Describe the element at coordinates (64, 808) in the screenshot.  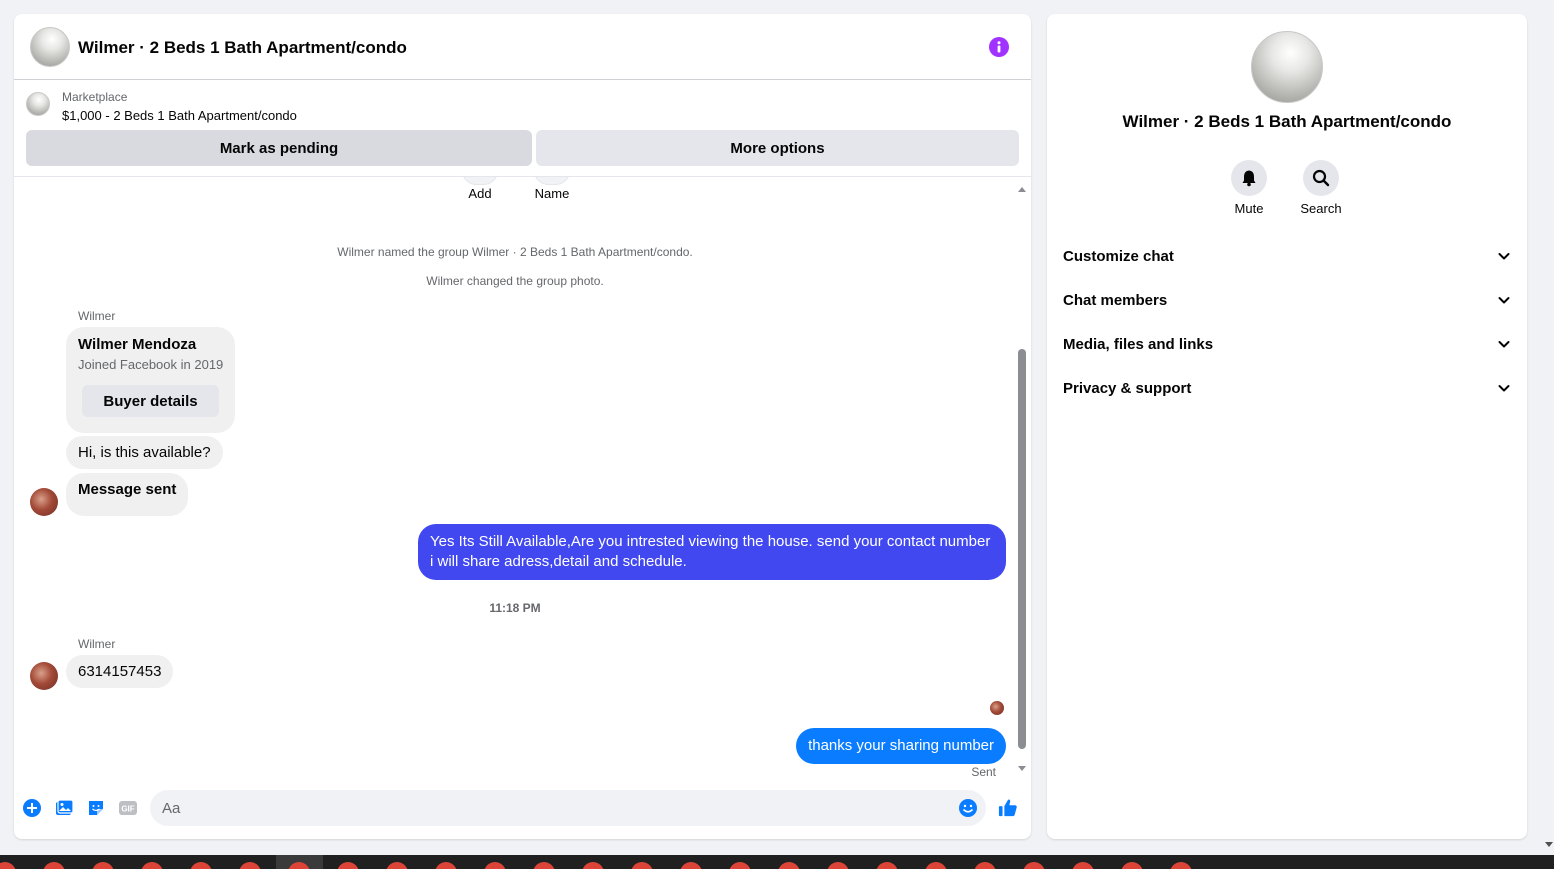
I see `photo-icon` at that location.